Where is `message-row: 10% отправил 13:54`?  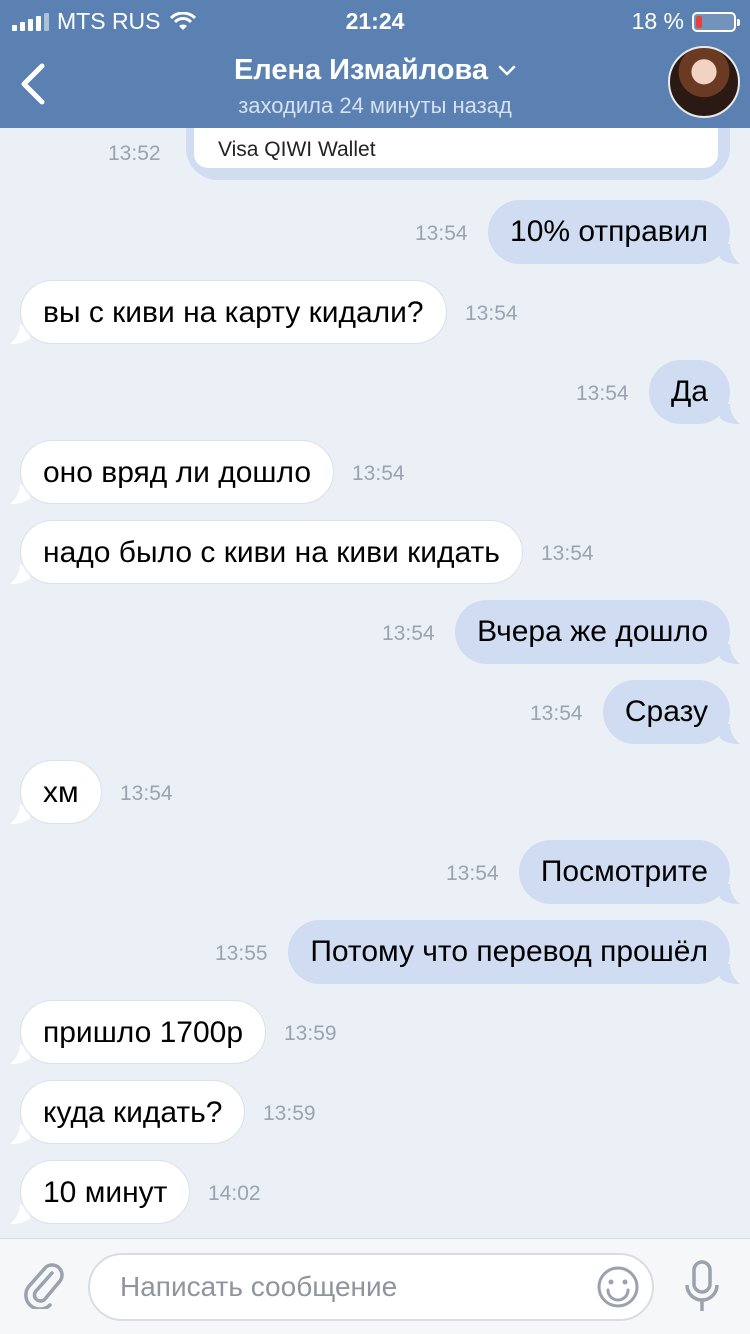 message-row: 10% отправил 13:54 is located at coordinates (375, 232).